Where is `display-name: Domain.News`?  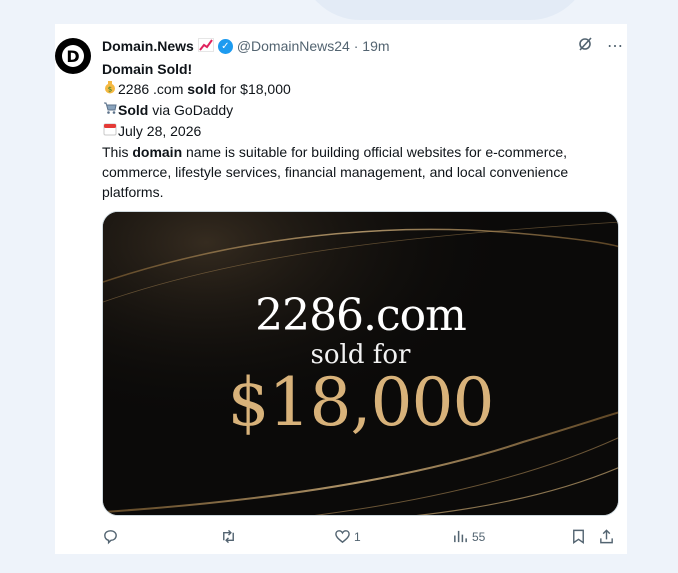
display-name: Domain.News is located at coordinates (148, 46).